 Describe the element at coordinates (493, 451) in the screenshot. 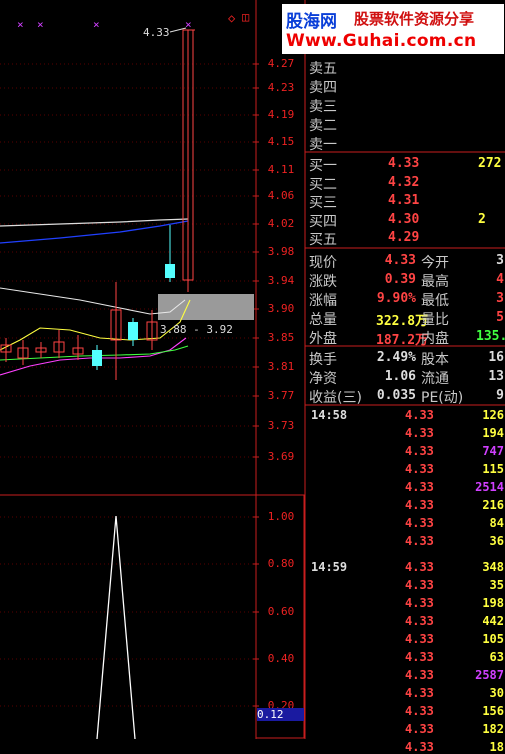

I see `tick-volume: 747` at that location.